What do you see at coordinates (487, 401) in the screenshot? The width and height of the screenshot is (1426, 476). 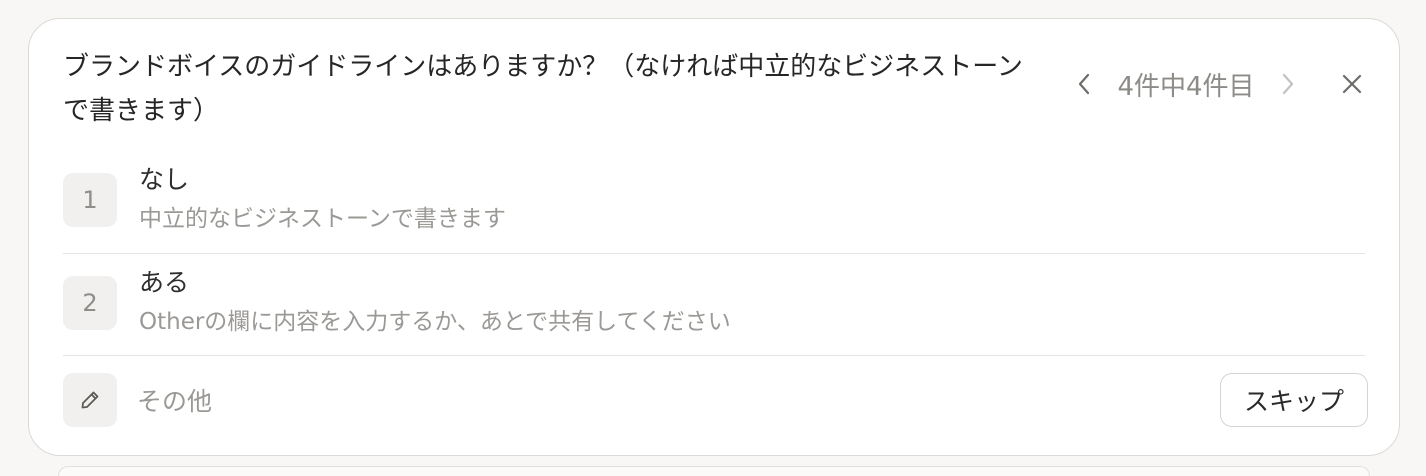 I see `other-input` at bounding box center [487, 401].